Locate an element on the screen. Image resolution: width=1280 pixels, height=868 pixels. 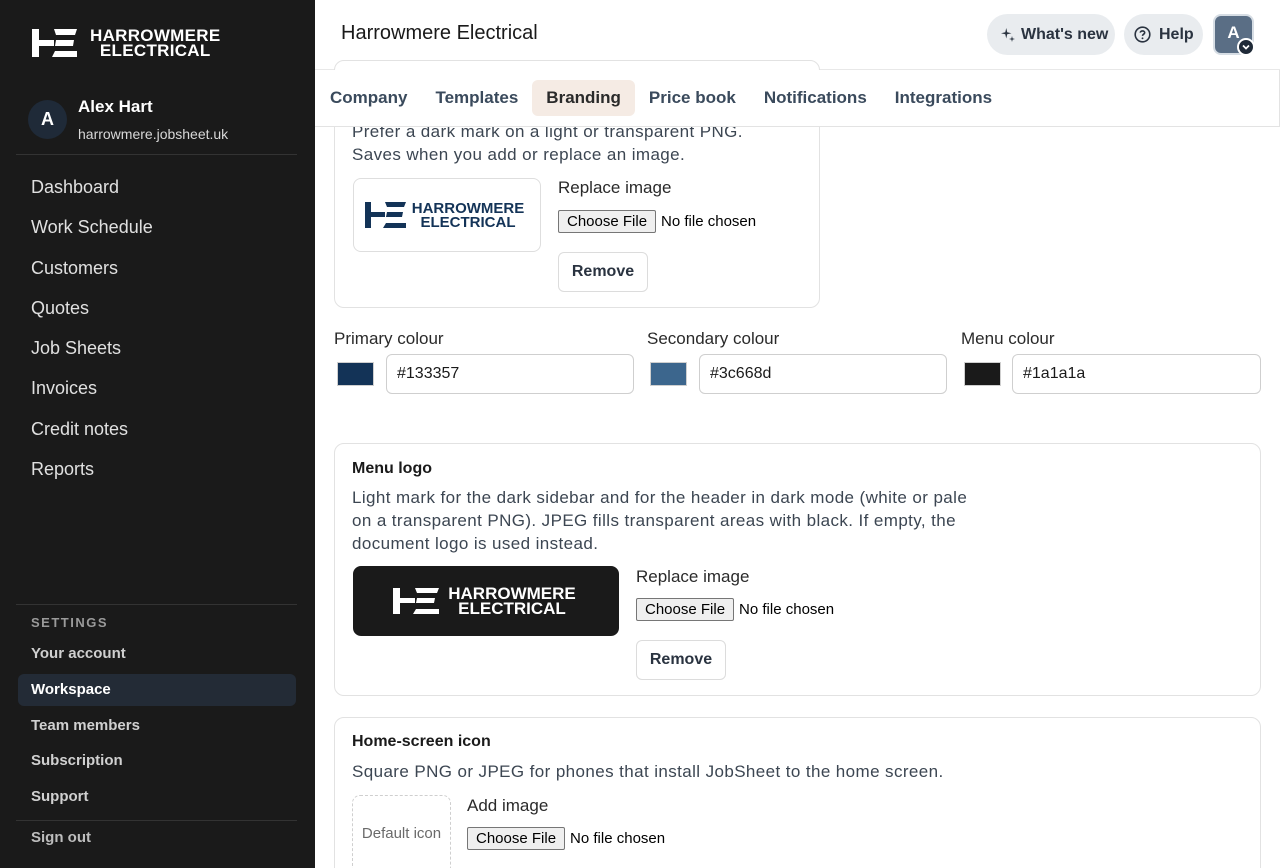
logo-wordmark: HARROWMERE ELECTRICAL is located at coordinates (155, 43).